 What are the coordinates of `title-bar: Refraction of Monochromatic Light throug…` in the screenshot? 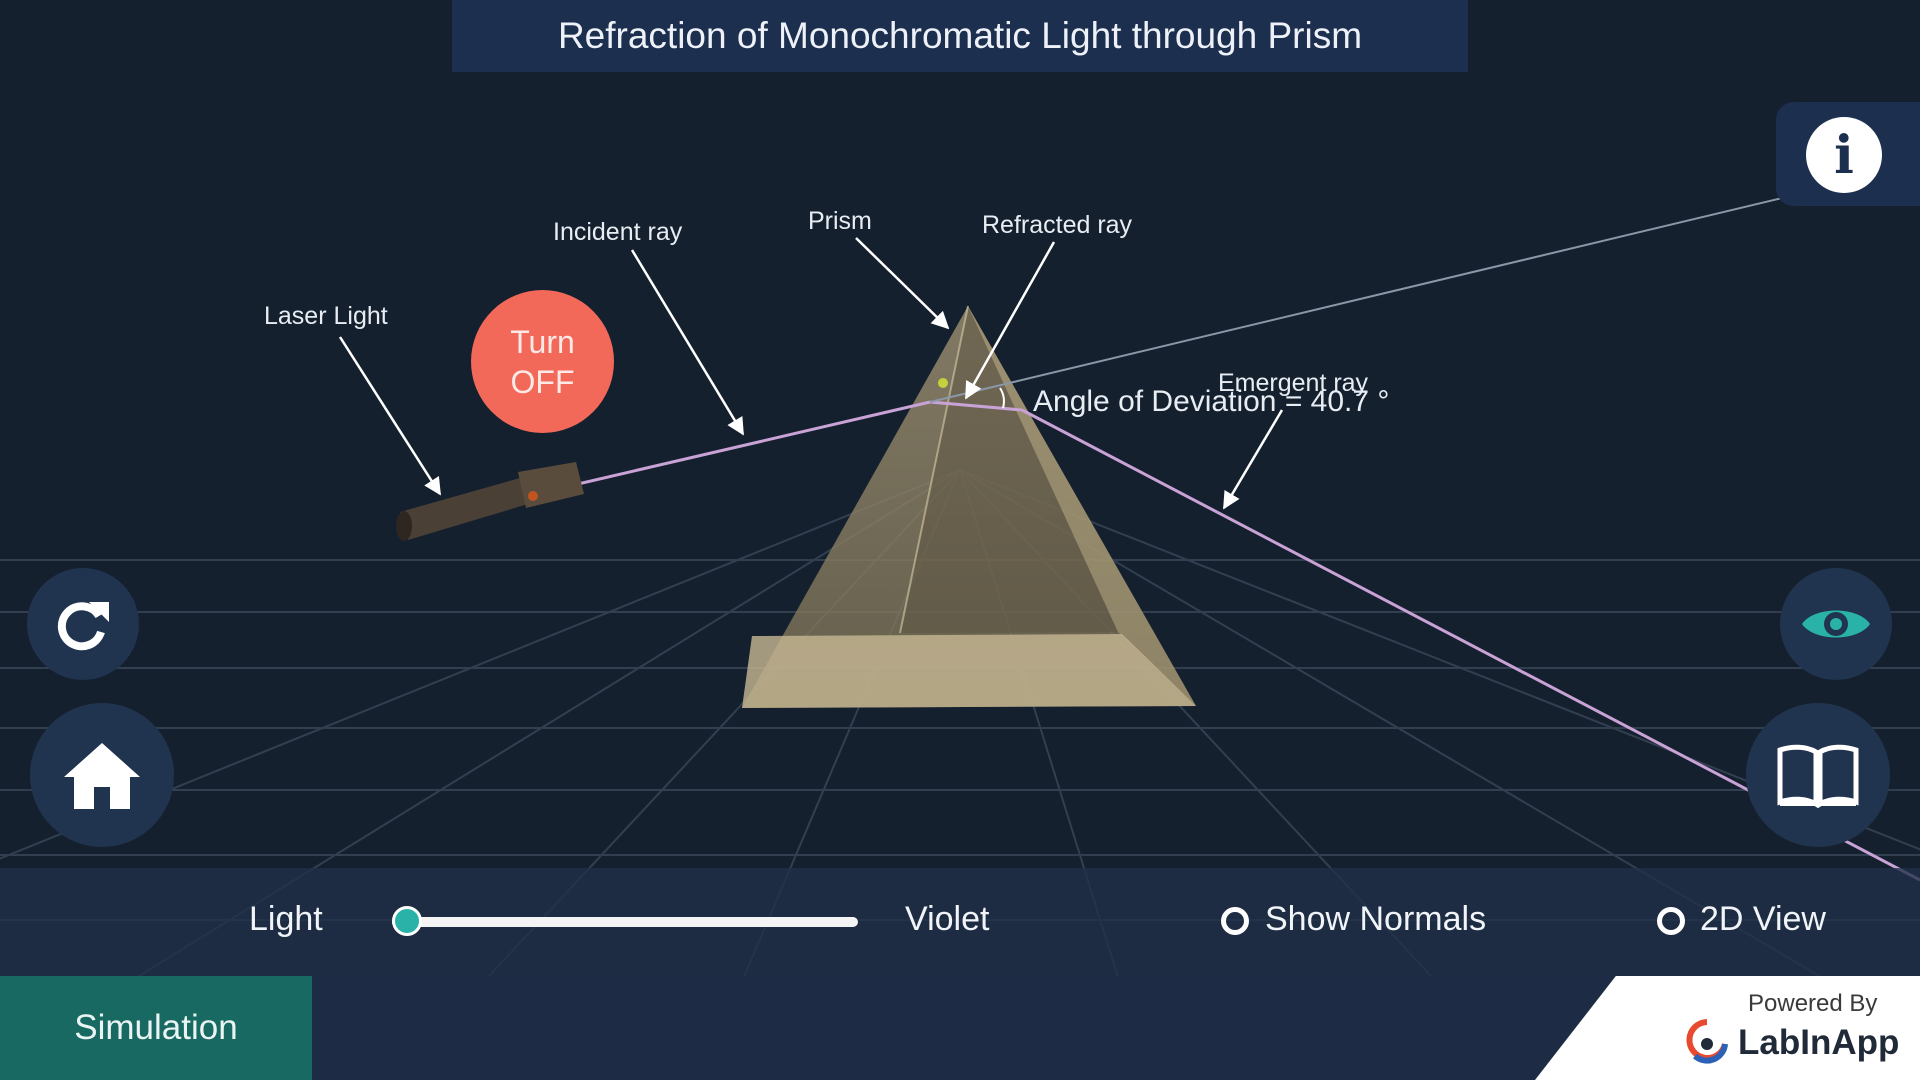 It's located at (960, 36).